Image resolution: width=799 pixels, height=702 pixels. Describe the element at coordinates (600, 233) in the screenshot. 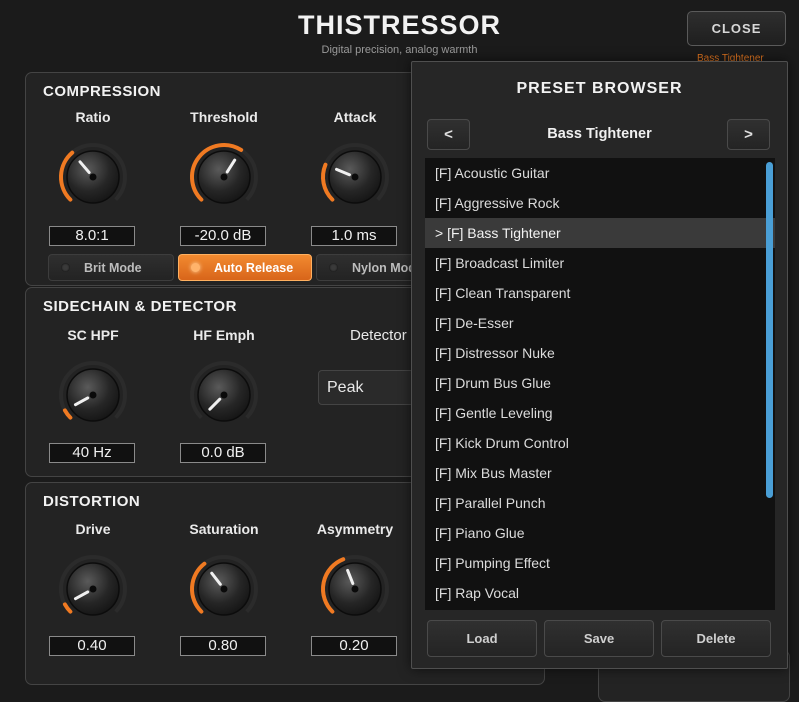

I see `preset-list-item: > [F] Bass Tightener` at that location.